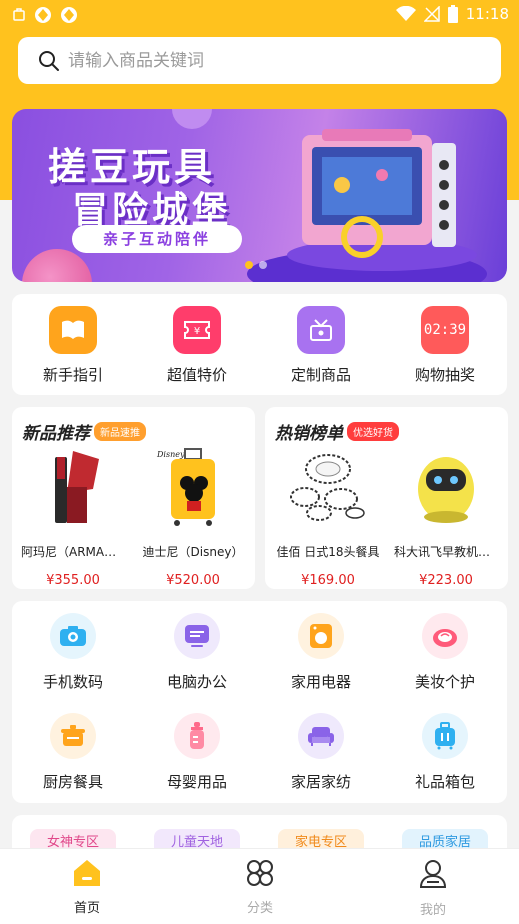  What do you see at coordinates (433, 874) in the screenshot?
I see `profile-icon` at bounding box center [433, 874].